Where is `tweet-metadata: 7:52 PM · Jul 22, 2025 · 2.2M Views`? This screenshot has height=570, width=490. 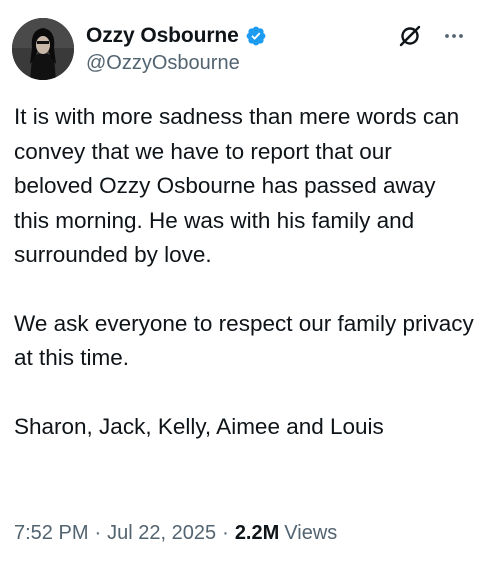 tweet-metadata: 7:52 PM · Jul 22, 2025 · 2.2M Views is located at coordinates (175, 533).